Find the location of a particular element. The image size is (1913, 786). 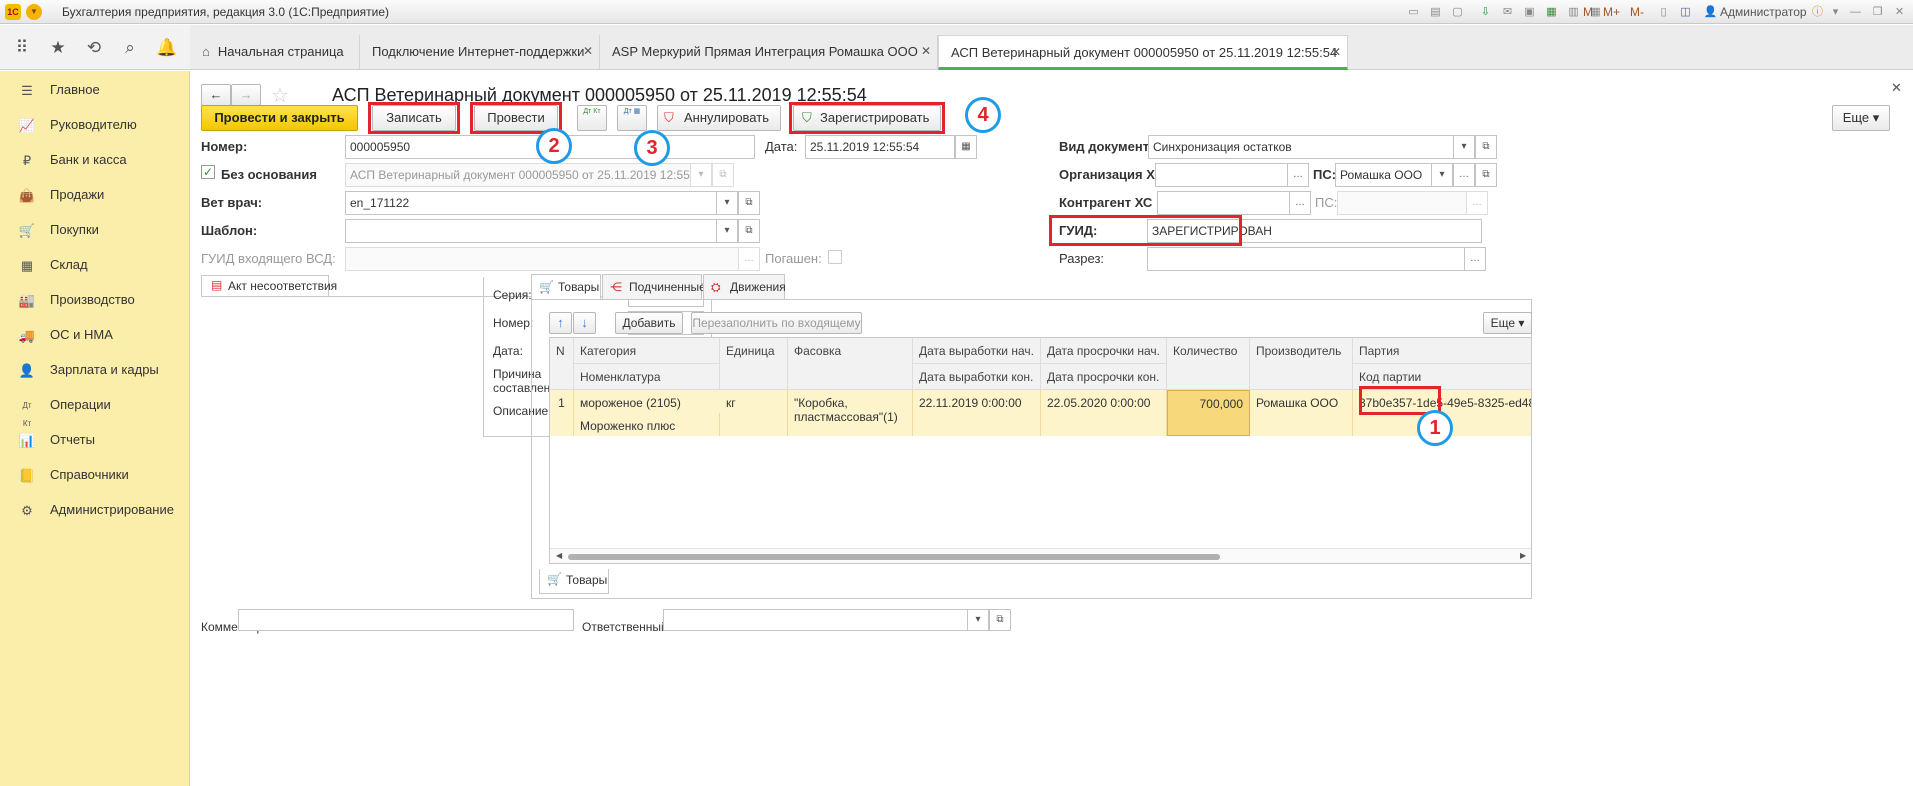

ps-dropdown-icon: ▾ is located at coordinates (1442, 175).